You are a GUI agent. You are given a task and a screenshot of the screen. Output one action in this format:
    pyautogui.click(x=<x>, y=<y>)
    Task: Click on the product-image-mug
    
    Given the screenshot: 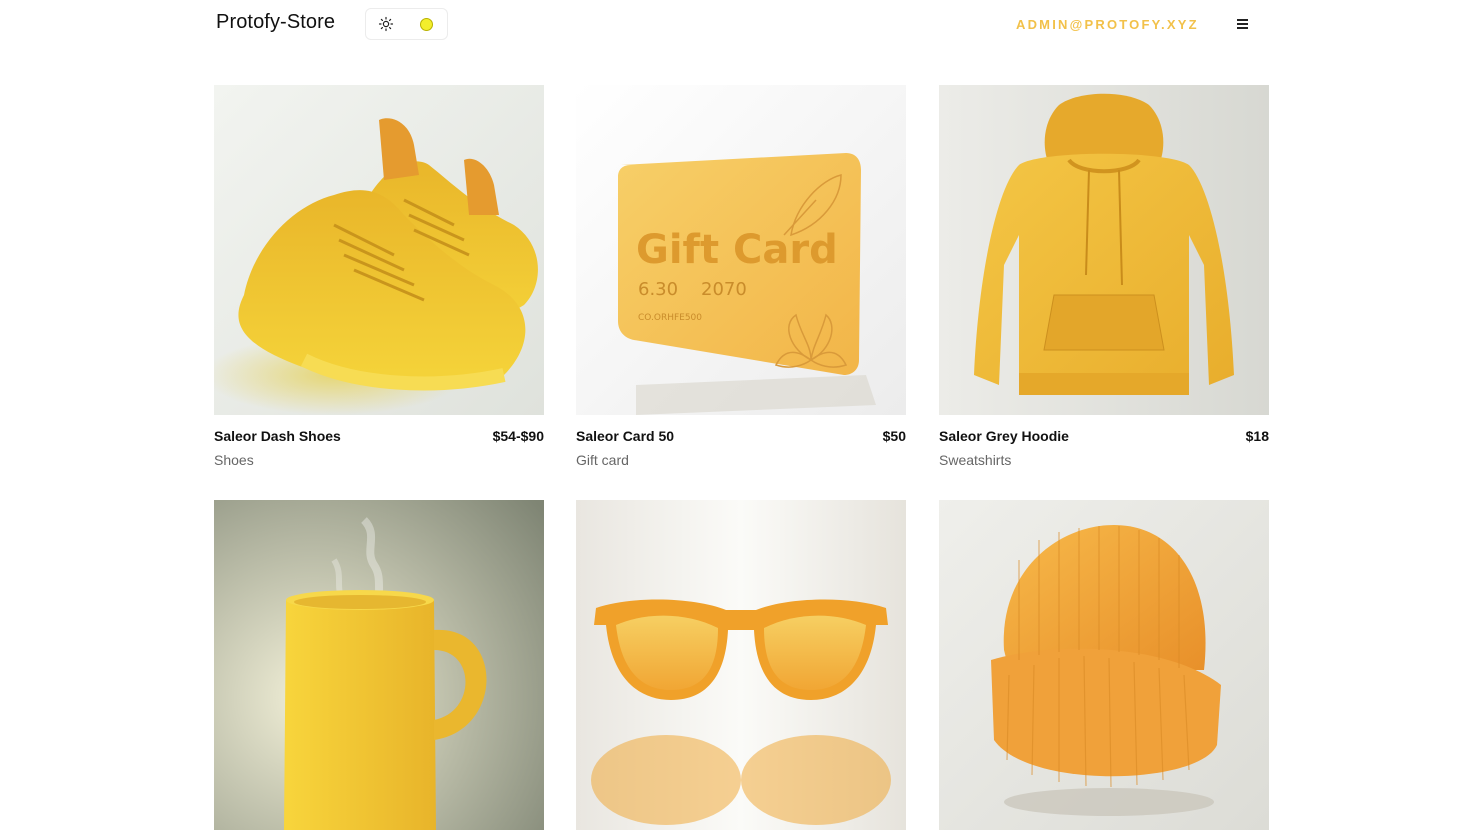 What is the action you would take?
    pyautogui.click(x=379, y=665)
    